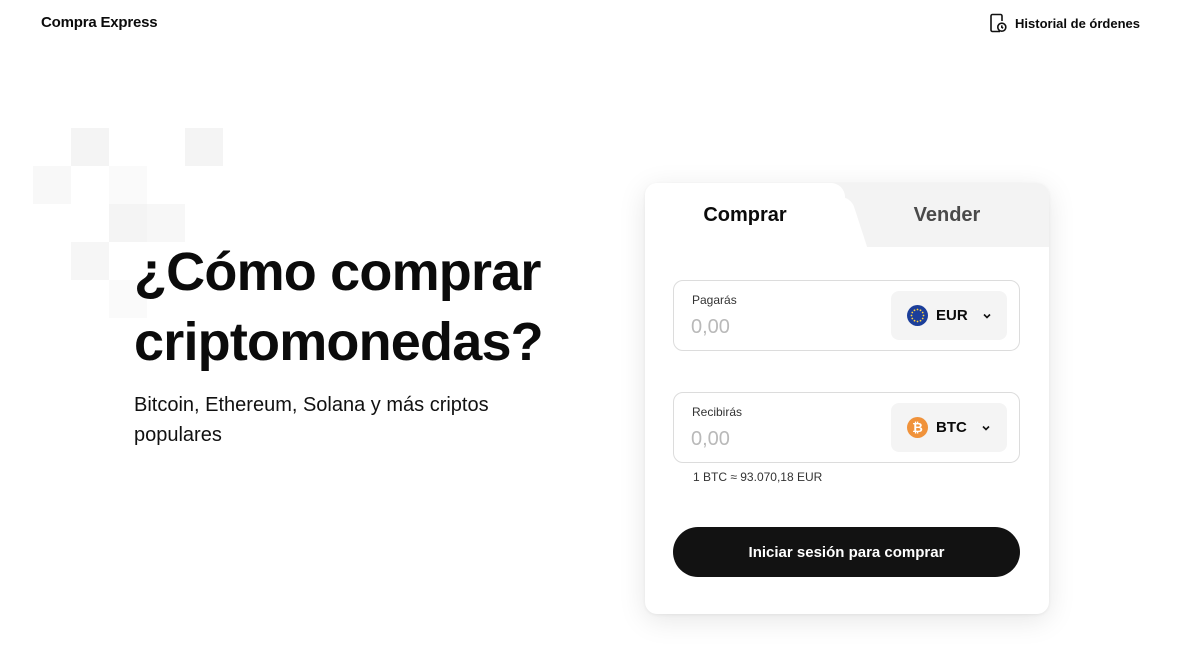 This screenshot has height=665, width=1200. What do you see at coordinates (952, 315) in the screenshot?
I see `pay-currency-code: EUR` at bounding box center [952, 315].